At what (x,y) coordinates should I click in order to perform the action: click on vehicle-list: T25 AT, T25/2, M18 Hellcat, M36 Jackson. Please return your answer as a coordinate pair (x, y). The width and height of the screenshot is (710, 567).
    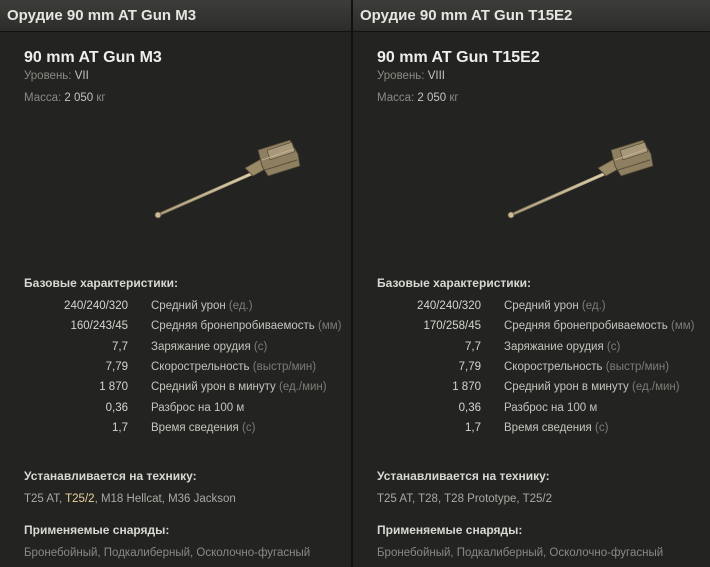
    Looking at the image, I should click on (130, 499).